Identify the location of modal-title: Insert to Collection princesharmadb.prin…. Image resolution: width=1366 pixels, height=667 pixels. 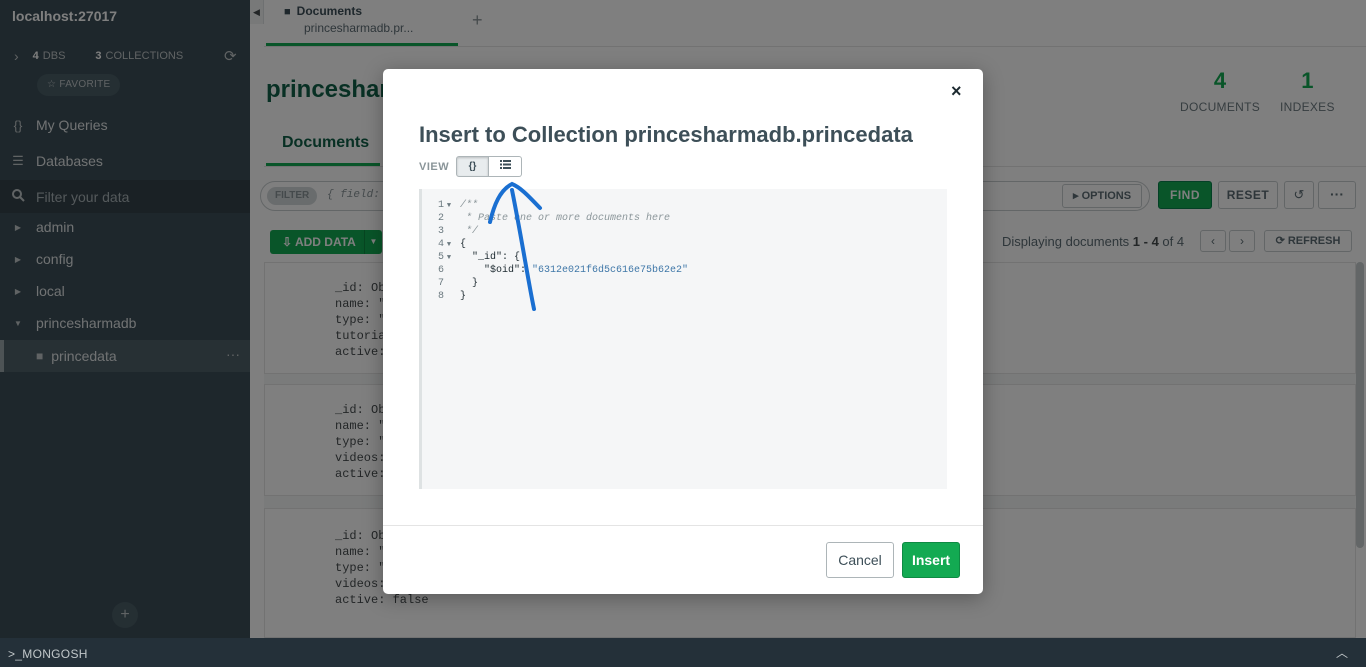
(666, 134).